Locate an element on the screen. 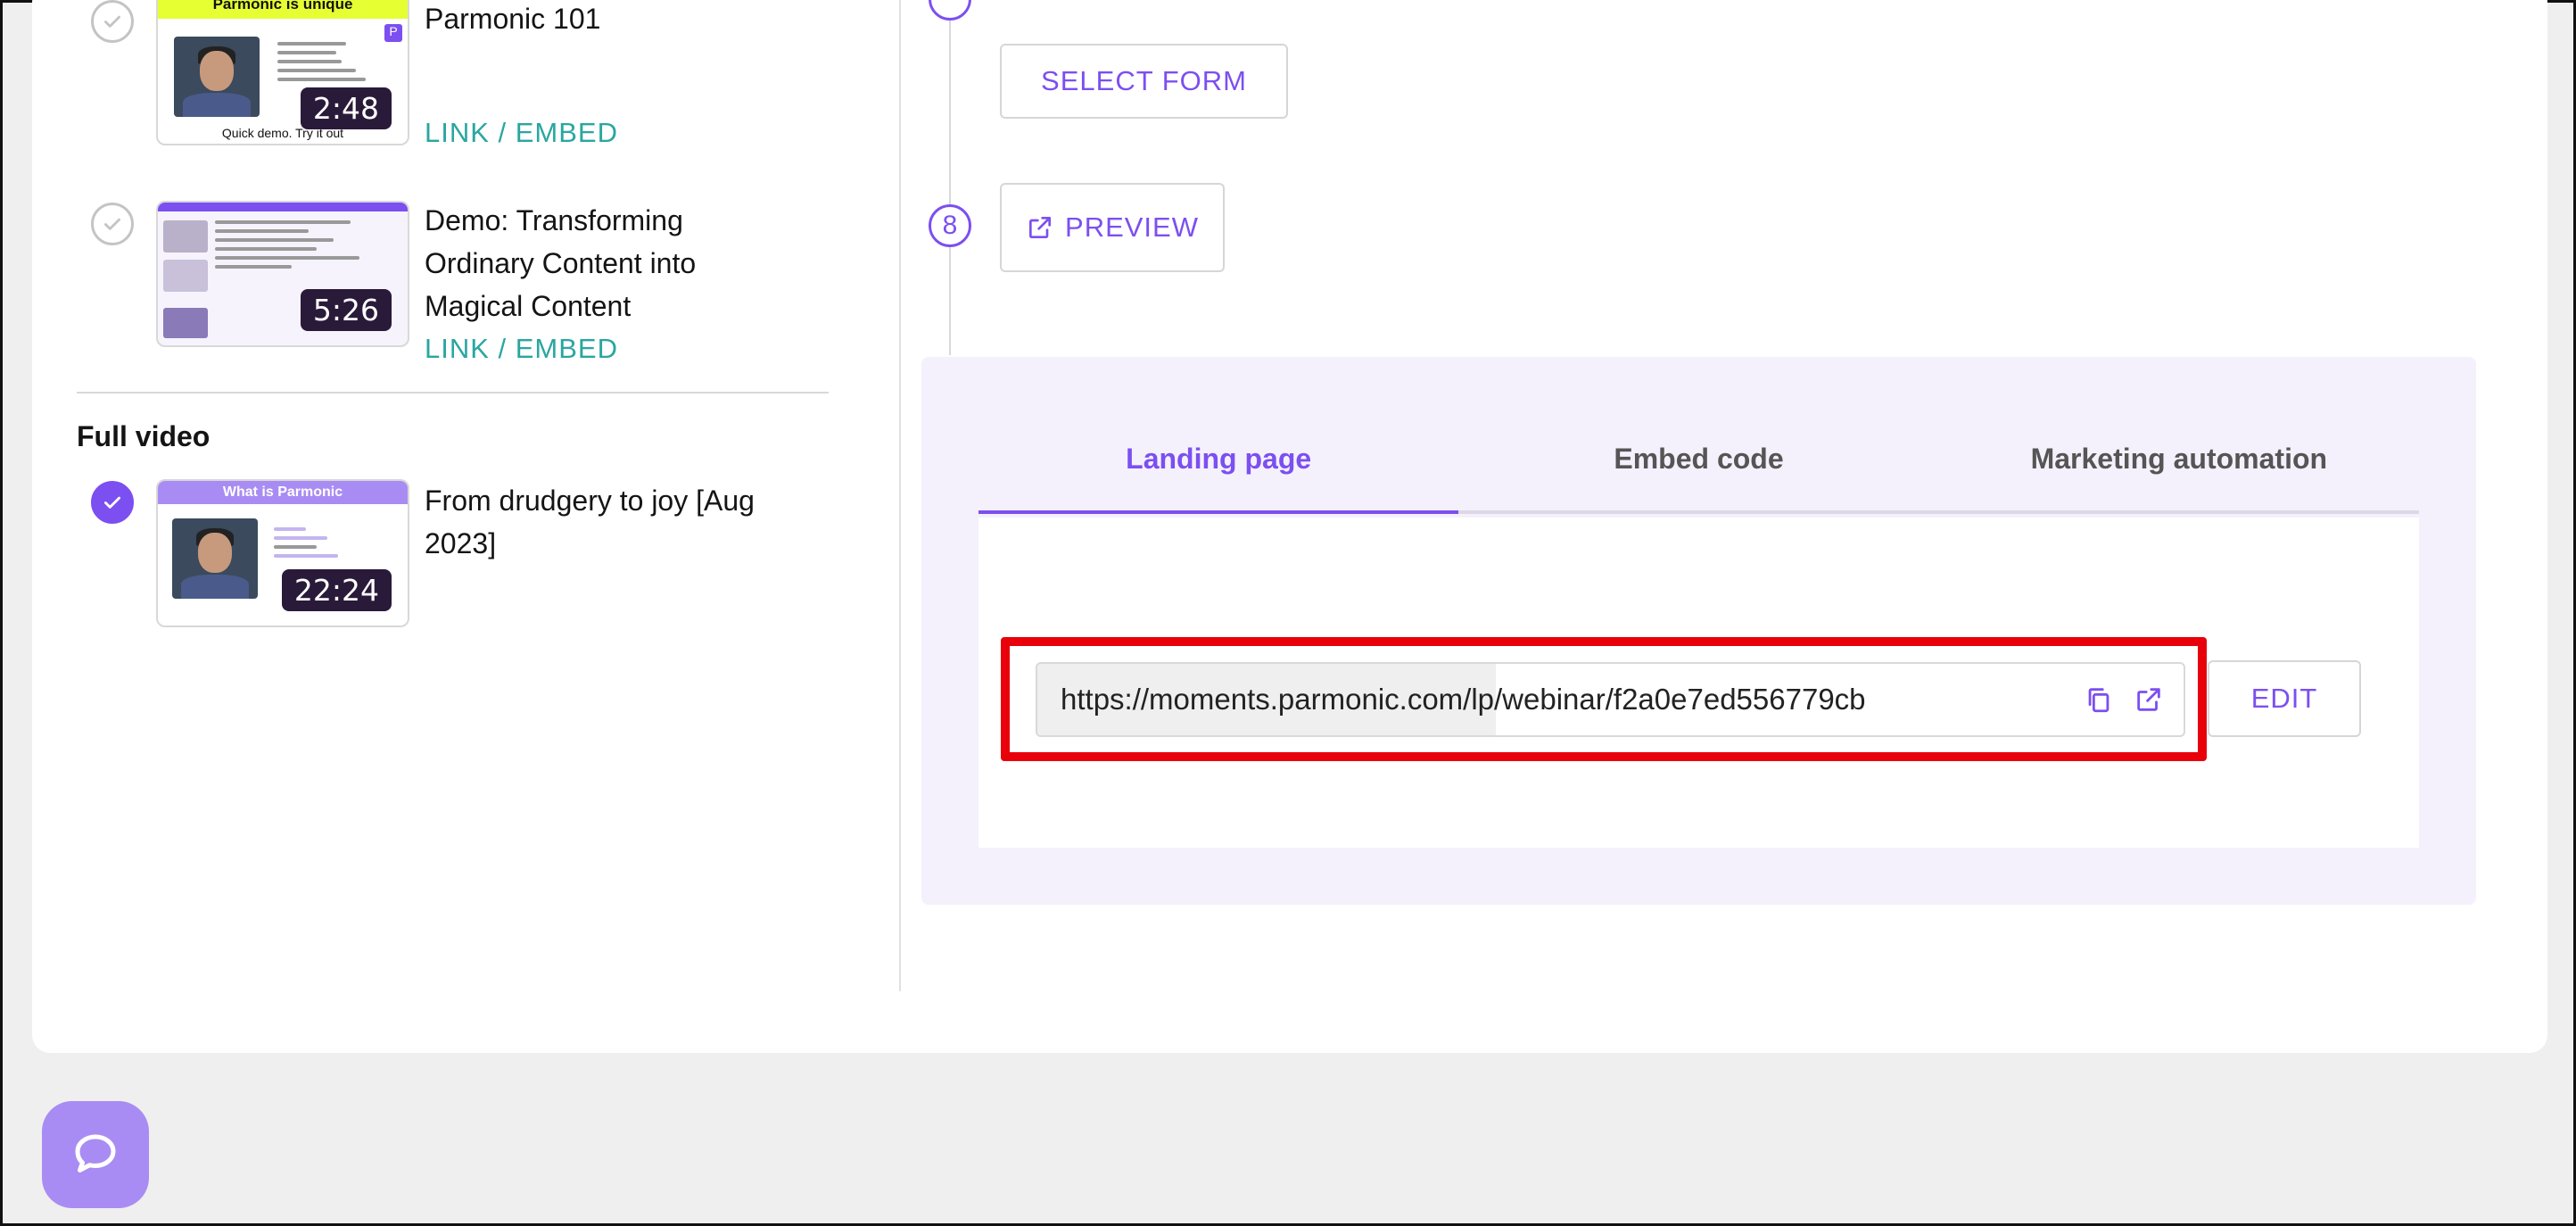 The height and width of the screenshot is (1226, 2576). video-duration: 2:48 is located at coordinates (346, 108).